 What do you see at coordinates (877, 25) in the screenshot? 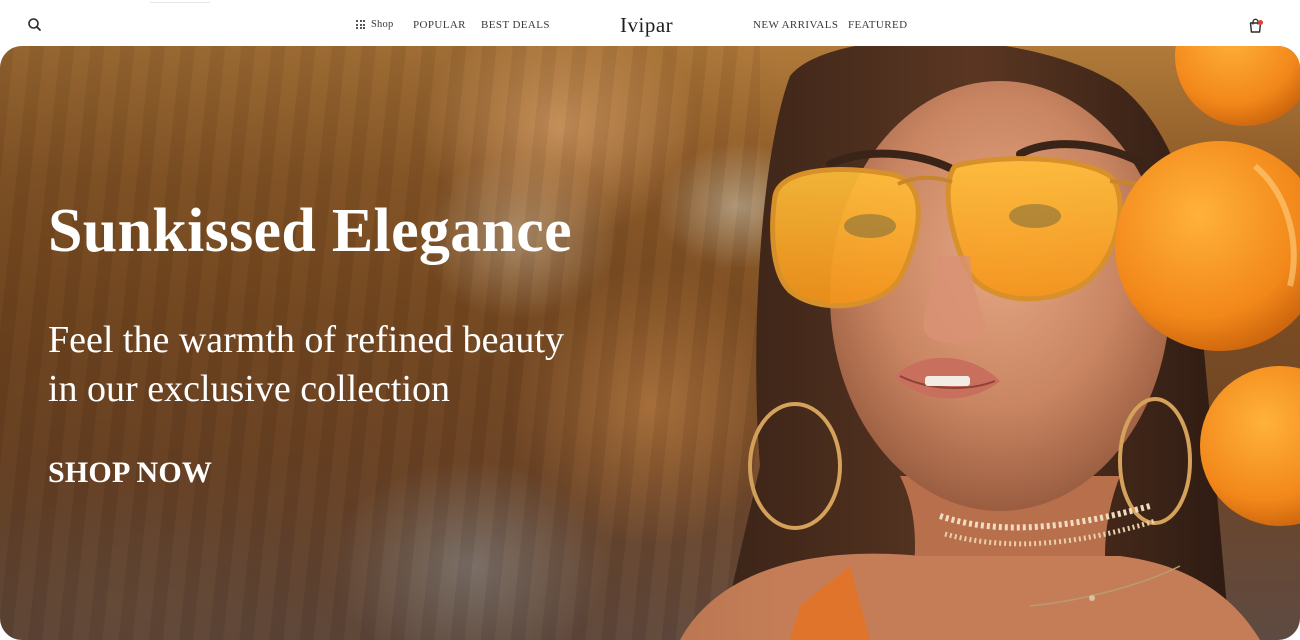
I see `nav-featured: FEATURED` at bounding box center [877, 25].